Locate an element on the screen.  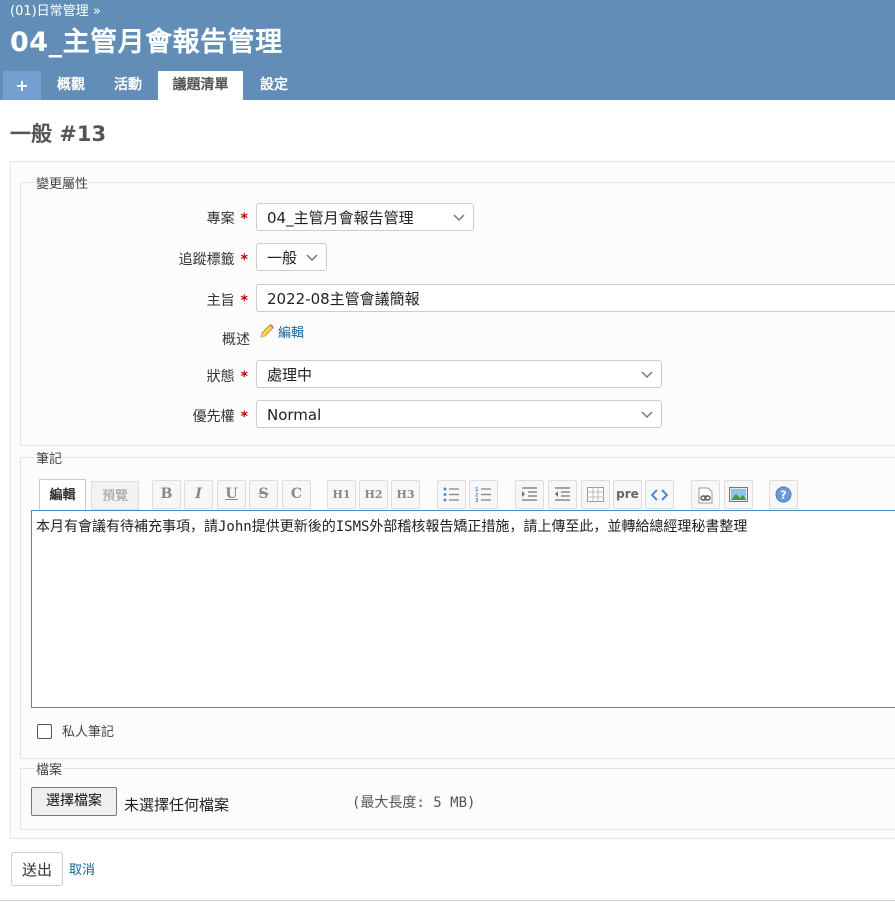
max-size-text: (最大長度: 5 MB) is located at coordinates (414, 803).